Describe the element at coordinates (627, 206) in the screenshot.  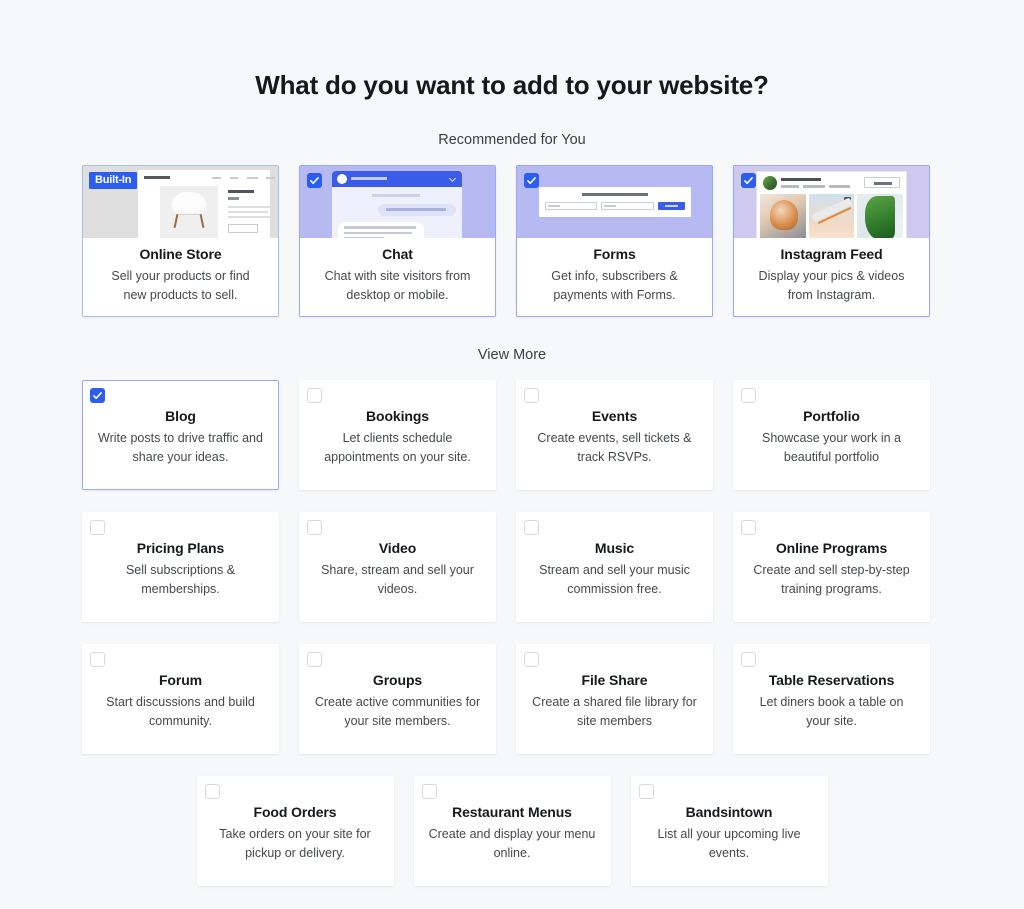
I see `form-input-email` at that location.